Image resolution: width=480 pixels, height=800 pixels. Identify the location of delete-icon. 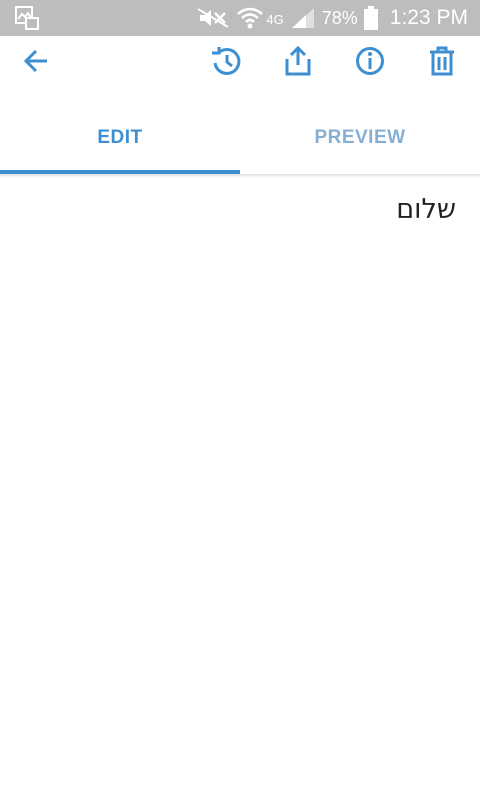
(442, 61).